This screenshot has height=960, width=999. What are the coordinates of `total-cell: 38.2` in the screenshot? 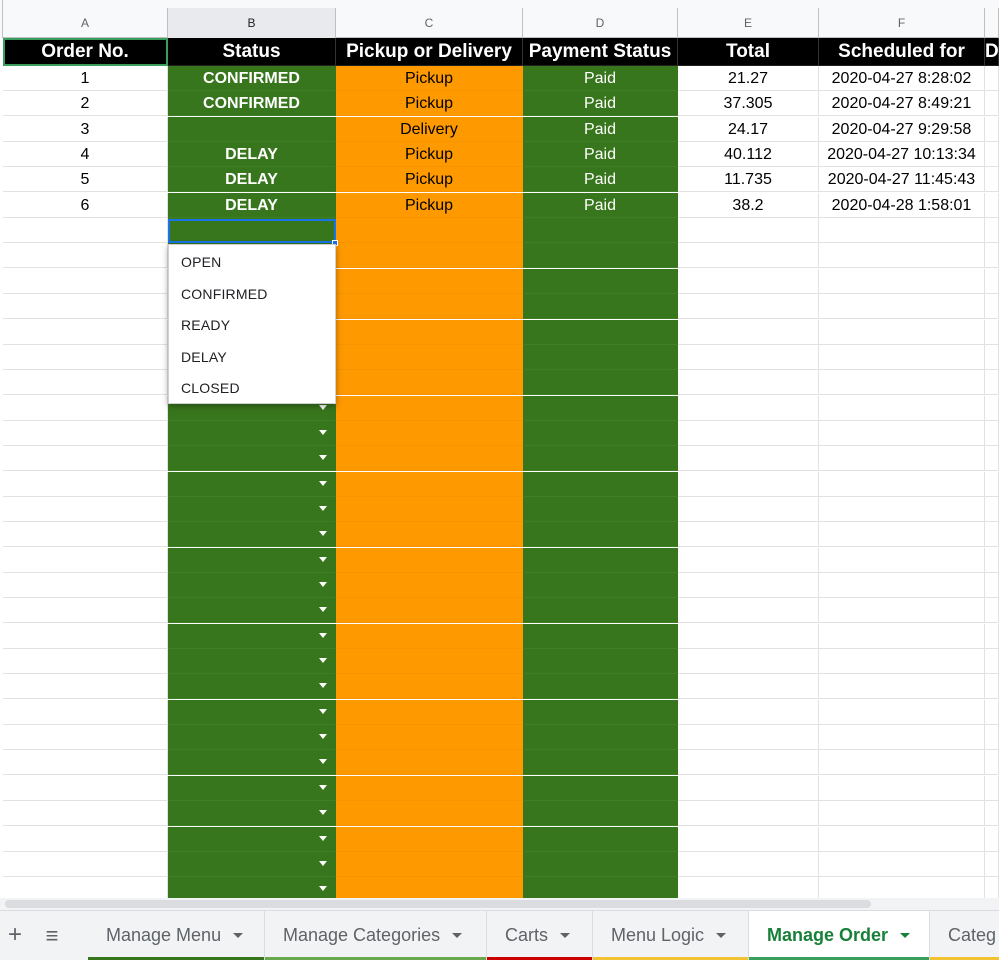 It's located at (748, 205).